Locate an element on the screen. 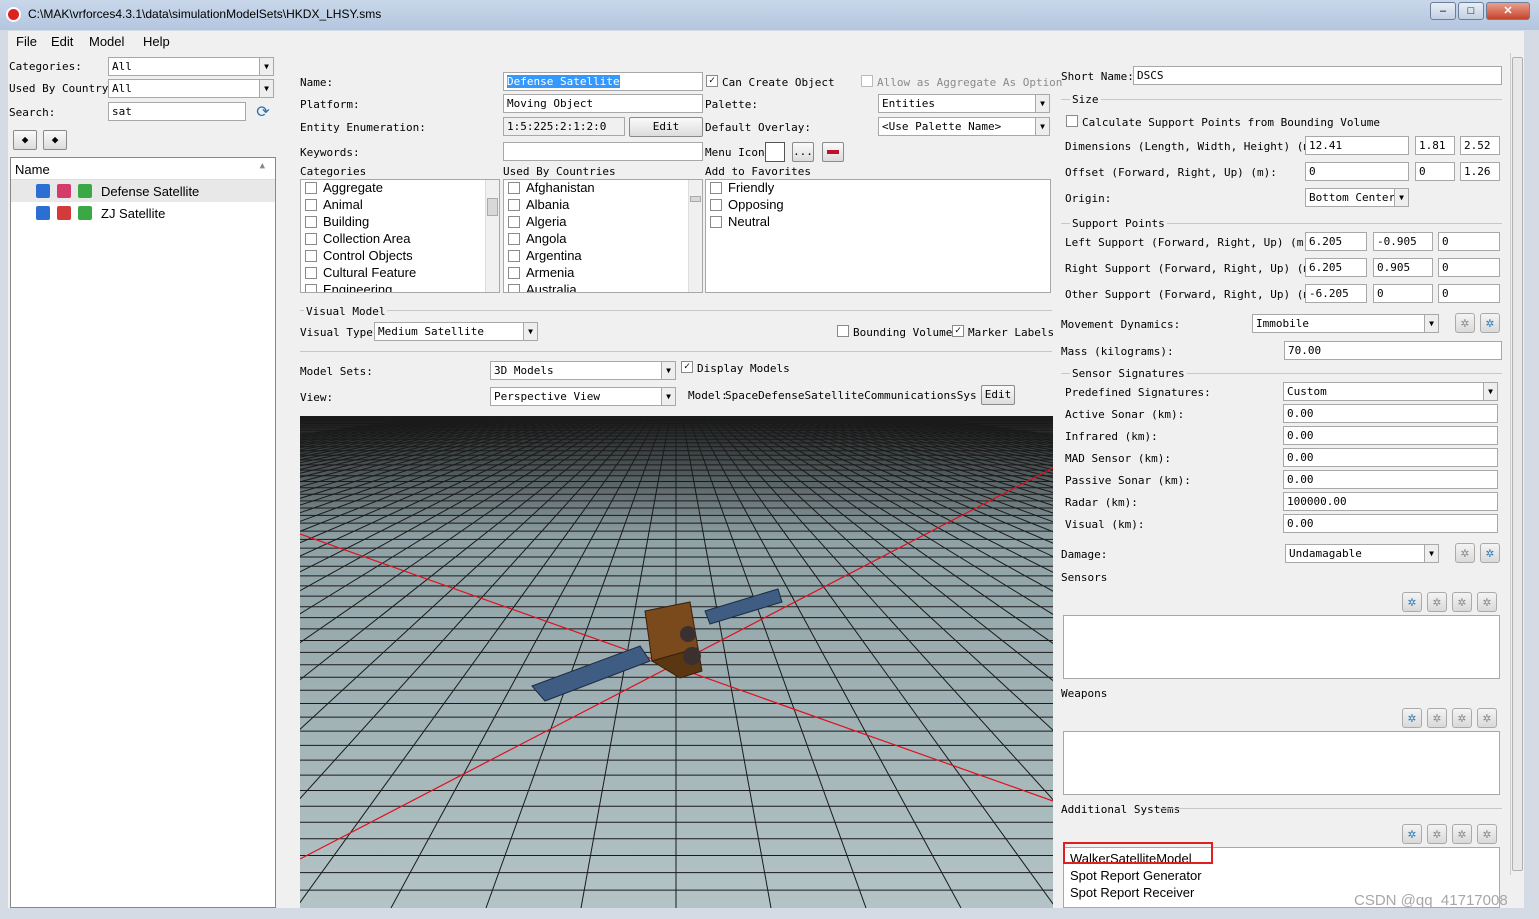 This screenshot has height=919, width=1539. dim-height-field: 2.52 is located at coordinates (1480, 145).